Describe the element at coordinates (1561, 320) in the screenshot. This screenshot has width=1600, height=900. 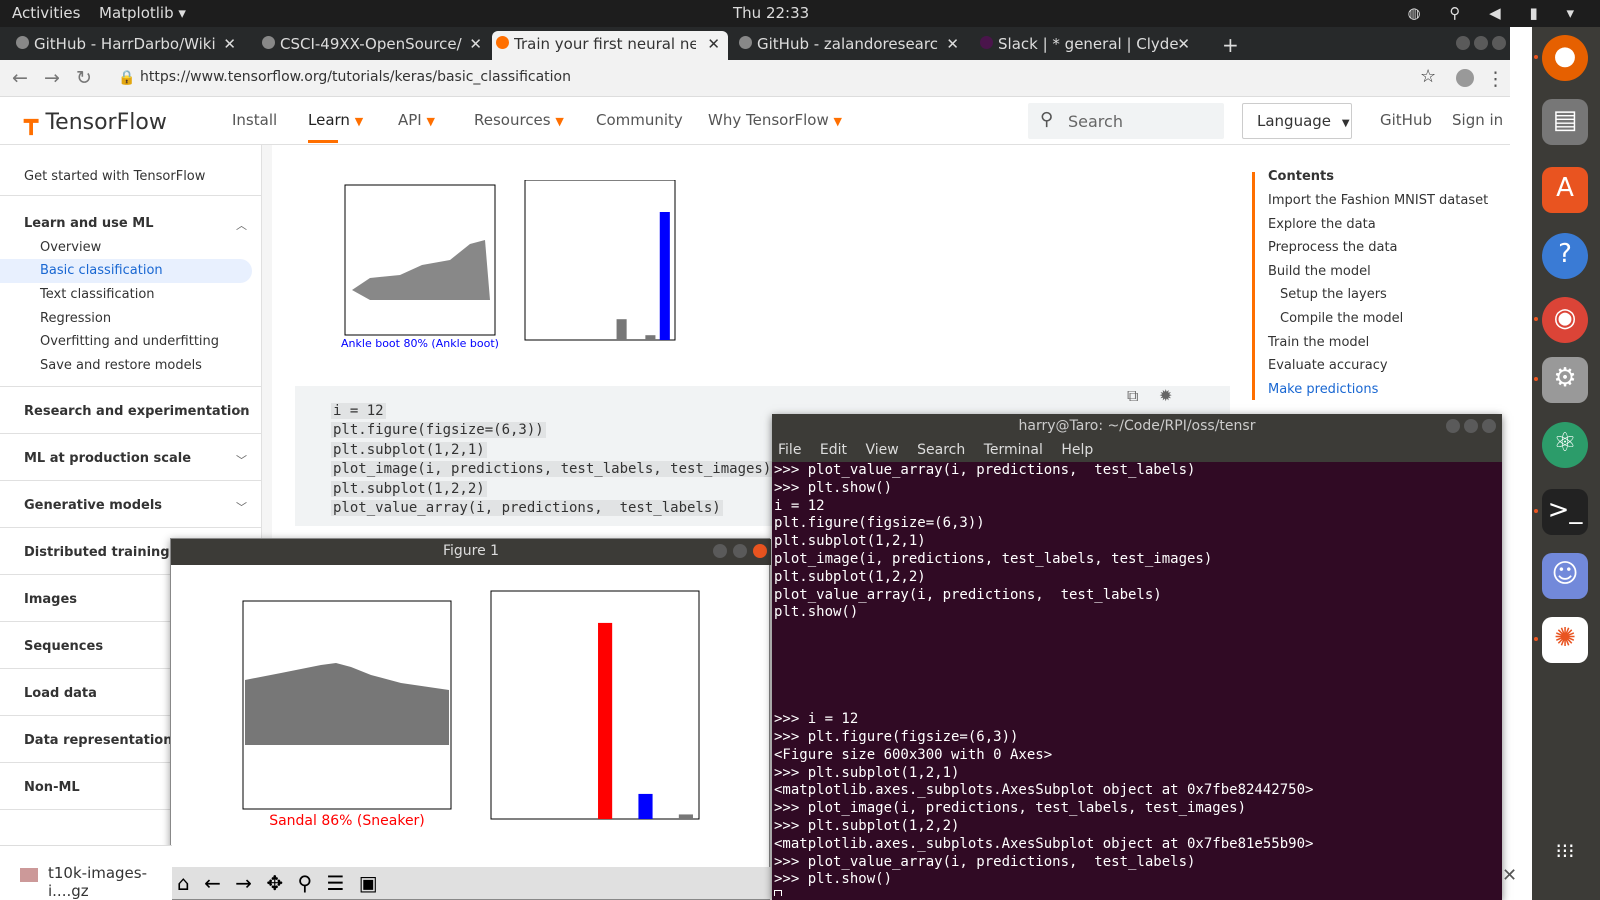
I see `chrome-icon: ◉` at that location.